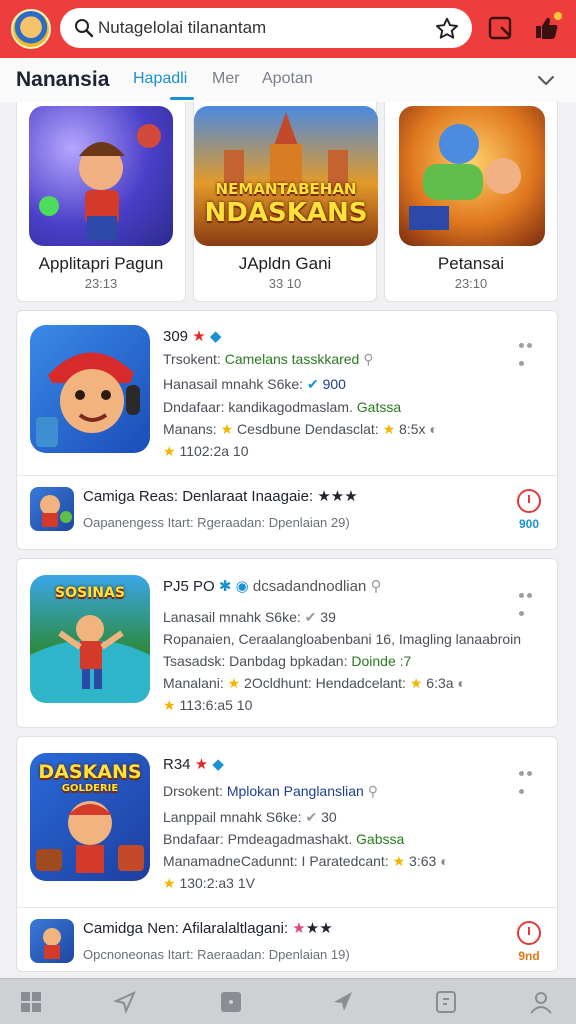 The image size is (576, 1024). I want to click on size-label: Lanppail mnahk S6ke:, so click(232, 817).